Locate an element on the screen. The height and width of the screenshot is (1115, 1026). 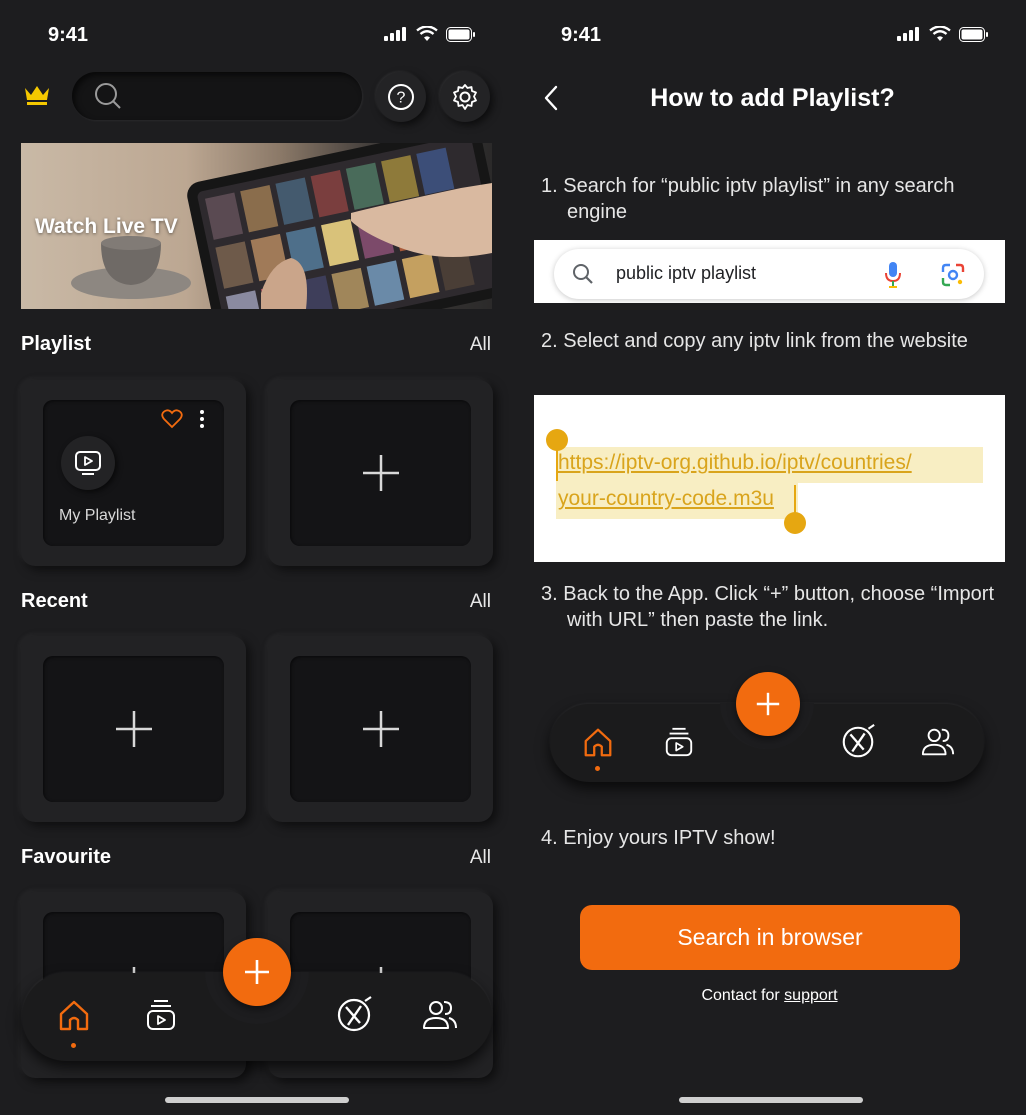
recent-all-link: All is located at coordinates (480, 602).